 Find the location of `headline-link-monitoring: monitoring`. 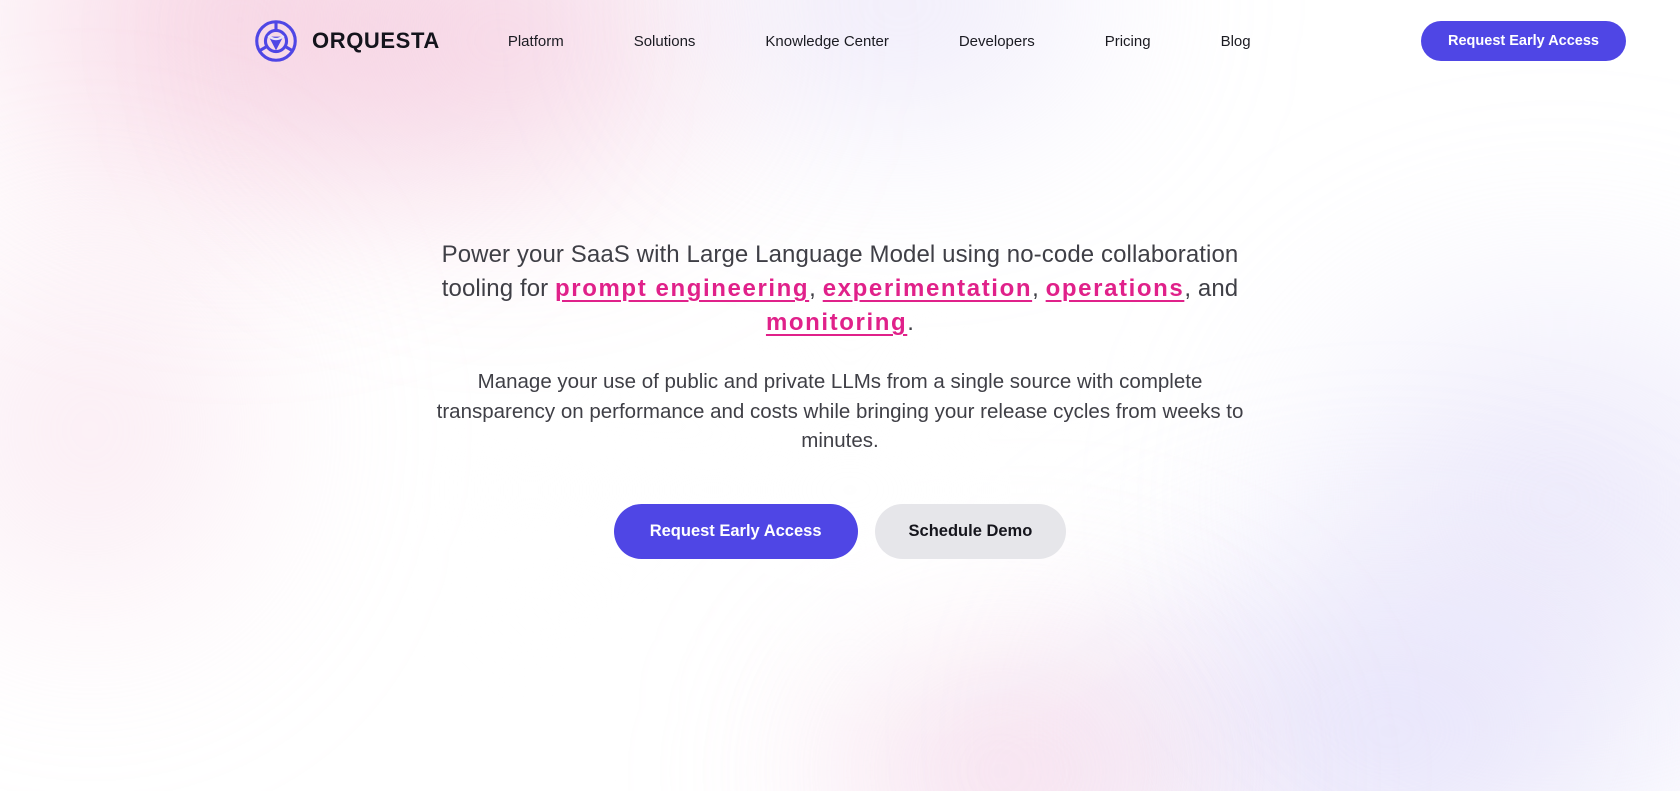

headline-link-monitoring: monitoring is located at coordinates (836, 322).